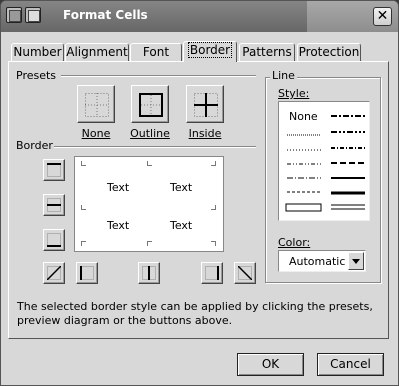  What do you see at coordinates (267, 52) in the screenshot?
I see `tab-patterns: Patterns` at bounding box center [267, 52].